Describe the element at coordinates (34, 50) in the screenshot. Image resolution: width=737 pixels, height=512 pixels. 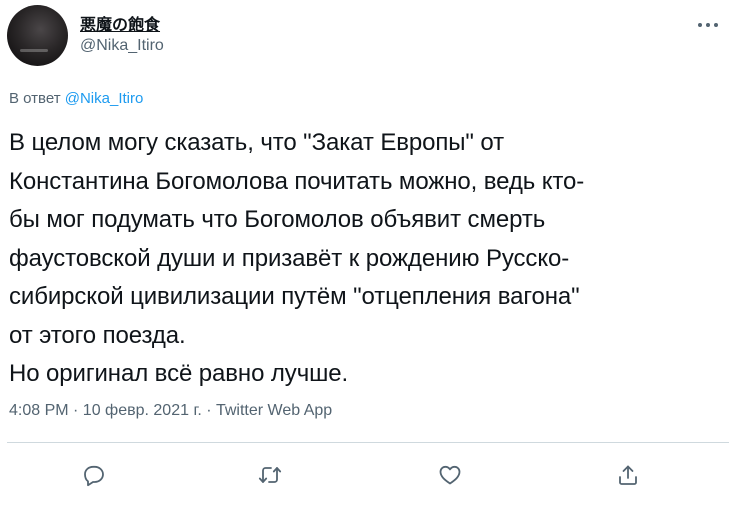
I see `avatar-overlay` at that location.